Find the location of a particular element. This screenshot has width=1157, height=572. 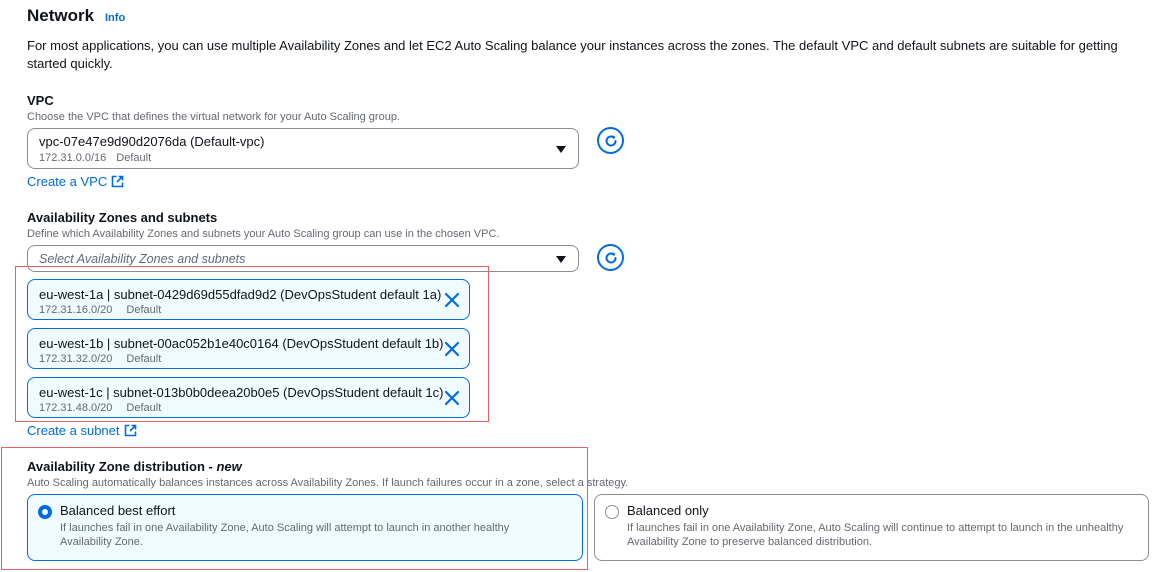

option-title: Balanced best effort is located at coordinates (118, 510).